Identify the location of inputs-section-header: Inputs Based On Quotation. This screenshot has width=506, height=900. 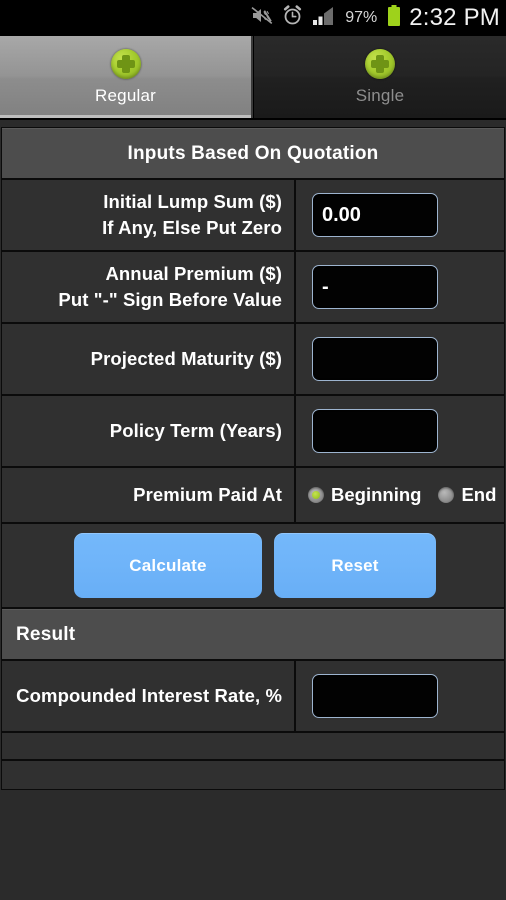
(253, 154).